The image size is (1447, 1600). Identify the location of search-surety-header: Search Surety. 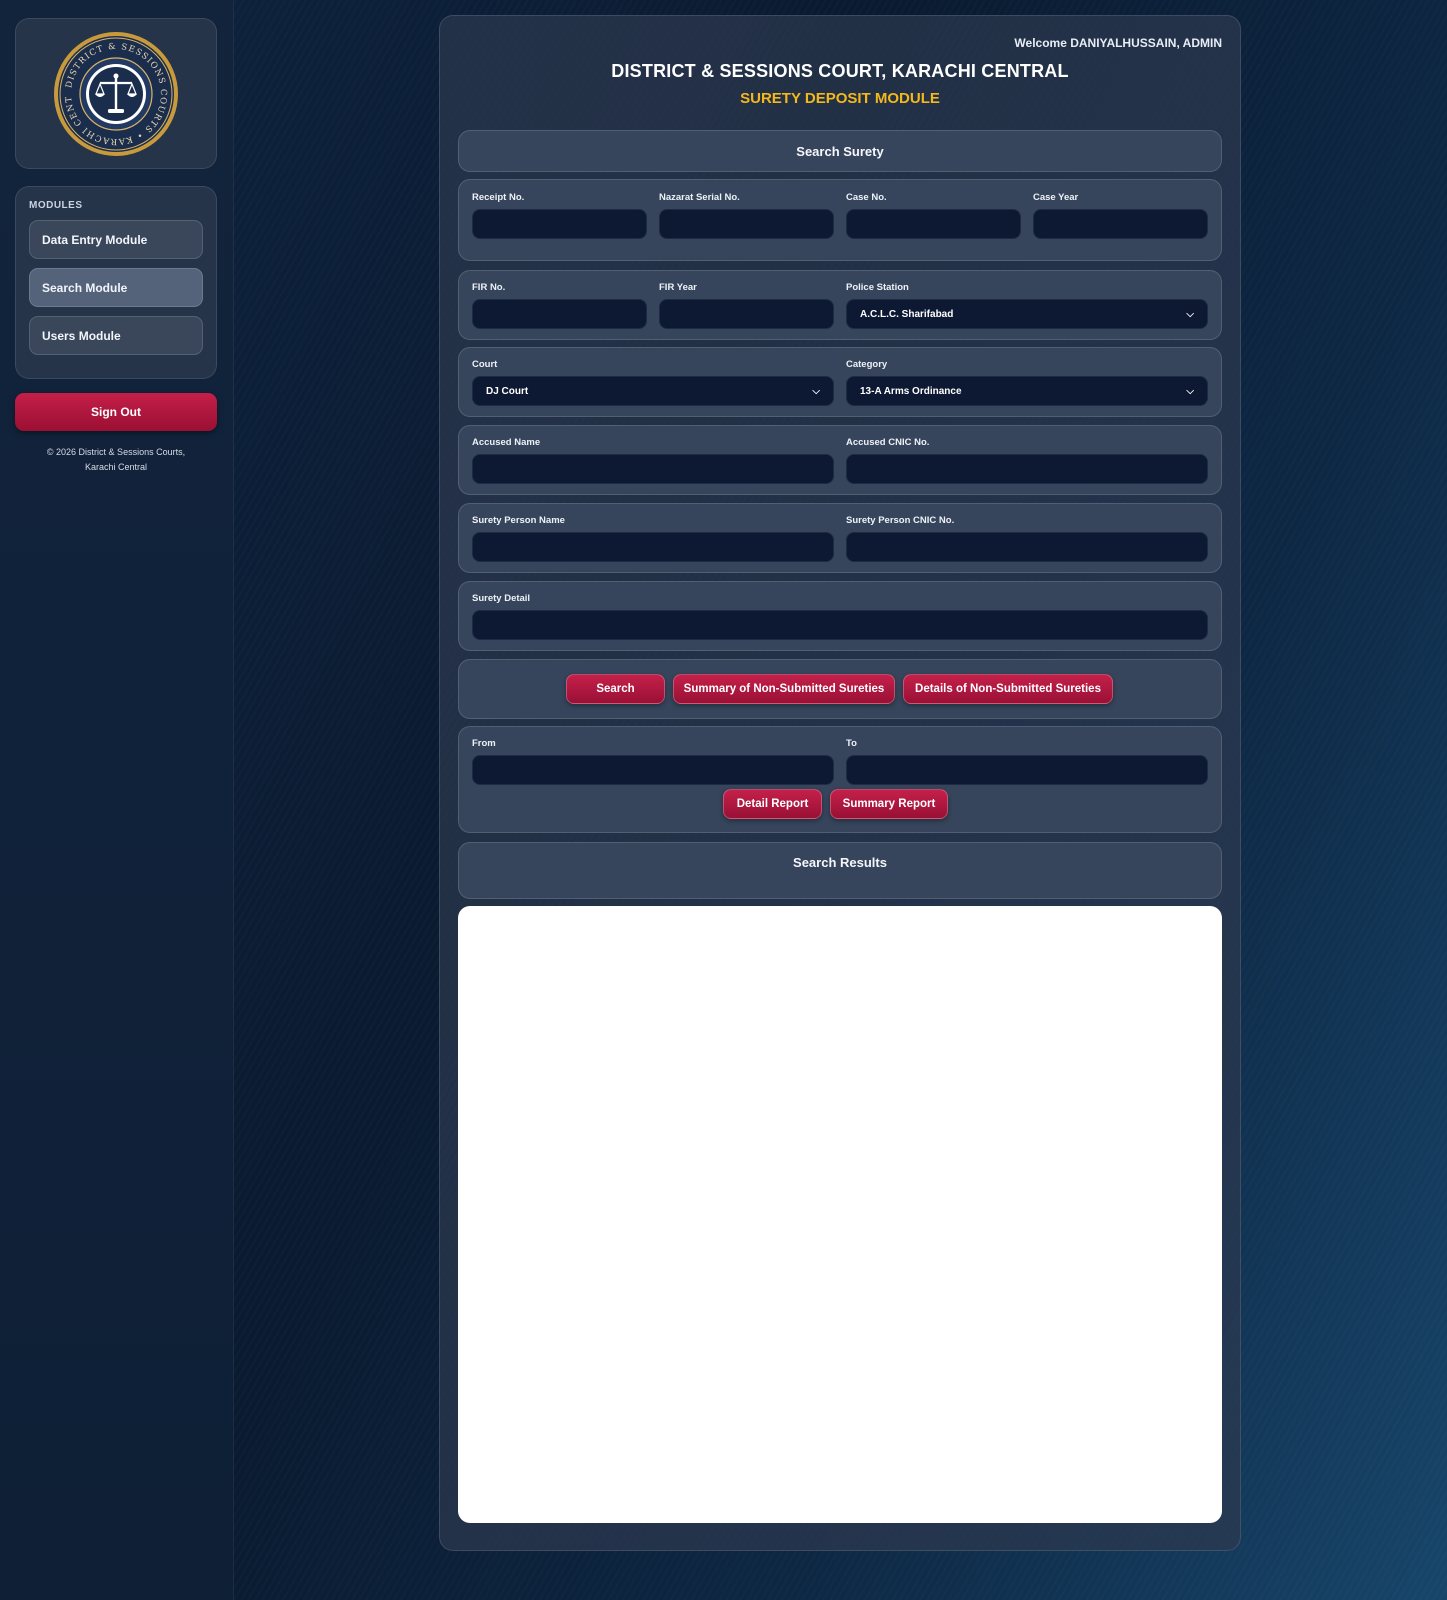
(840, 151).